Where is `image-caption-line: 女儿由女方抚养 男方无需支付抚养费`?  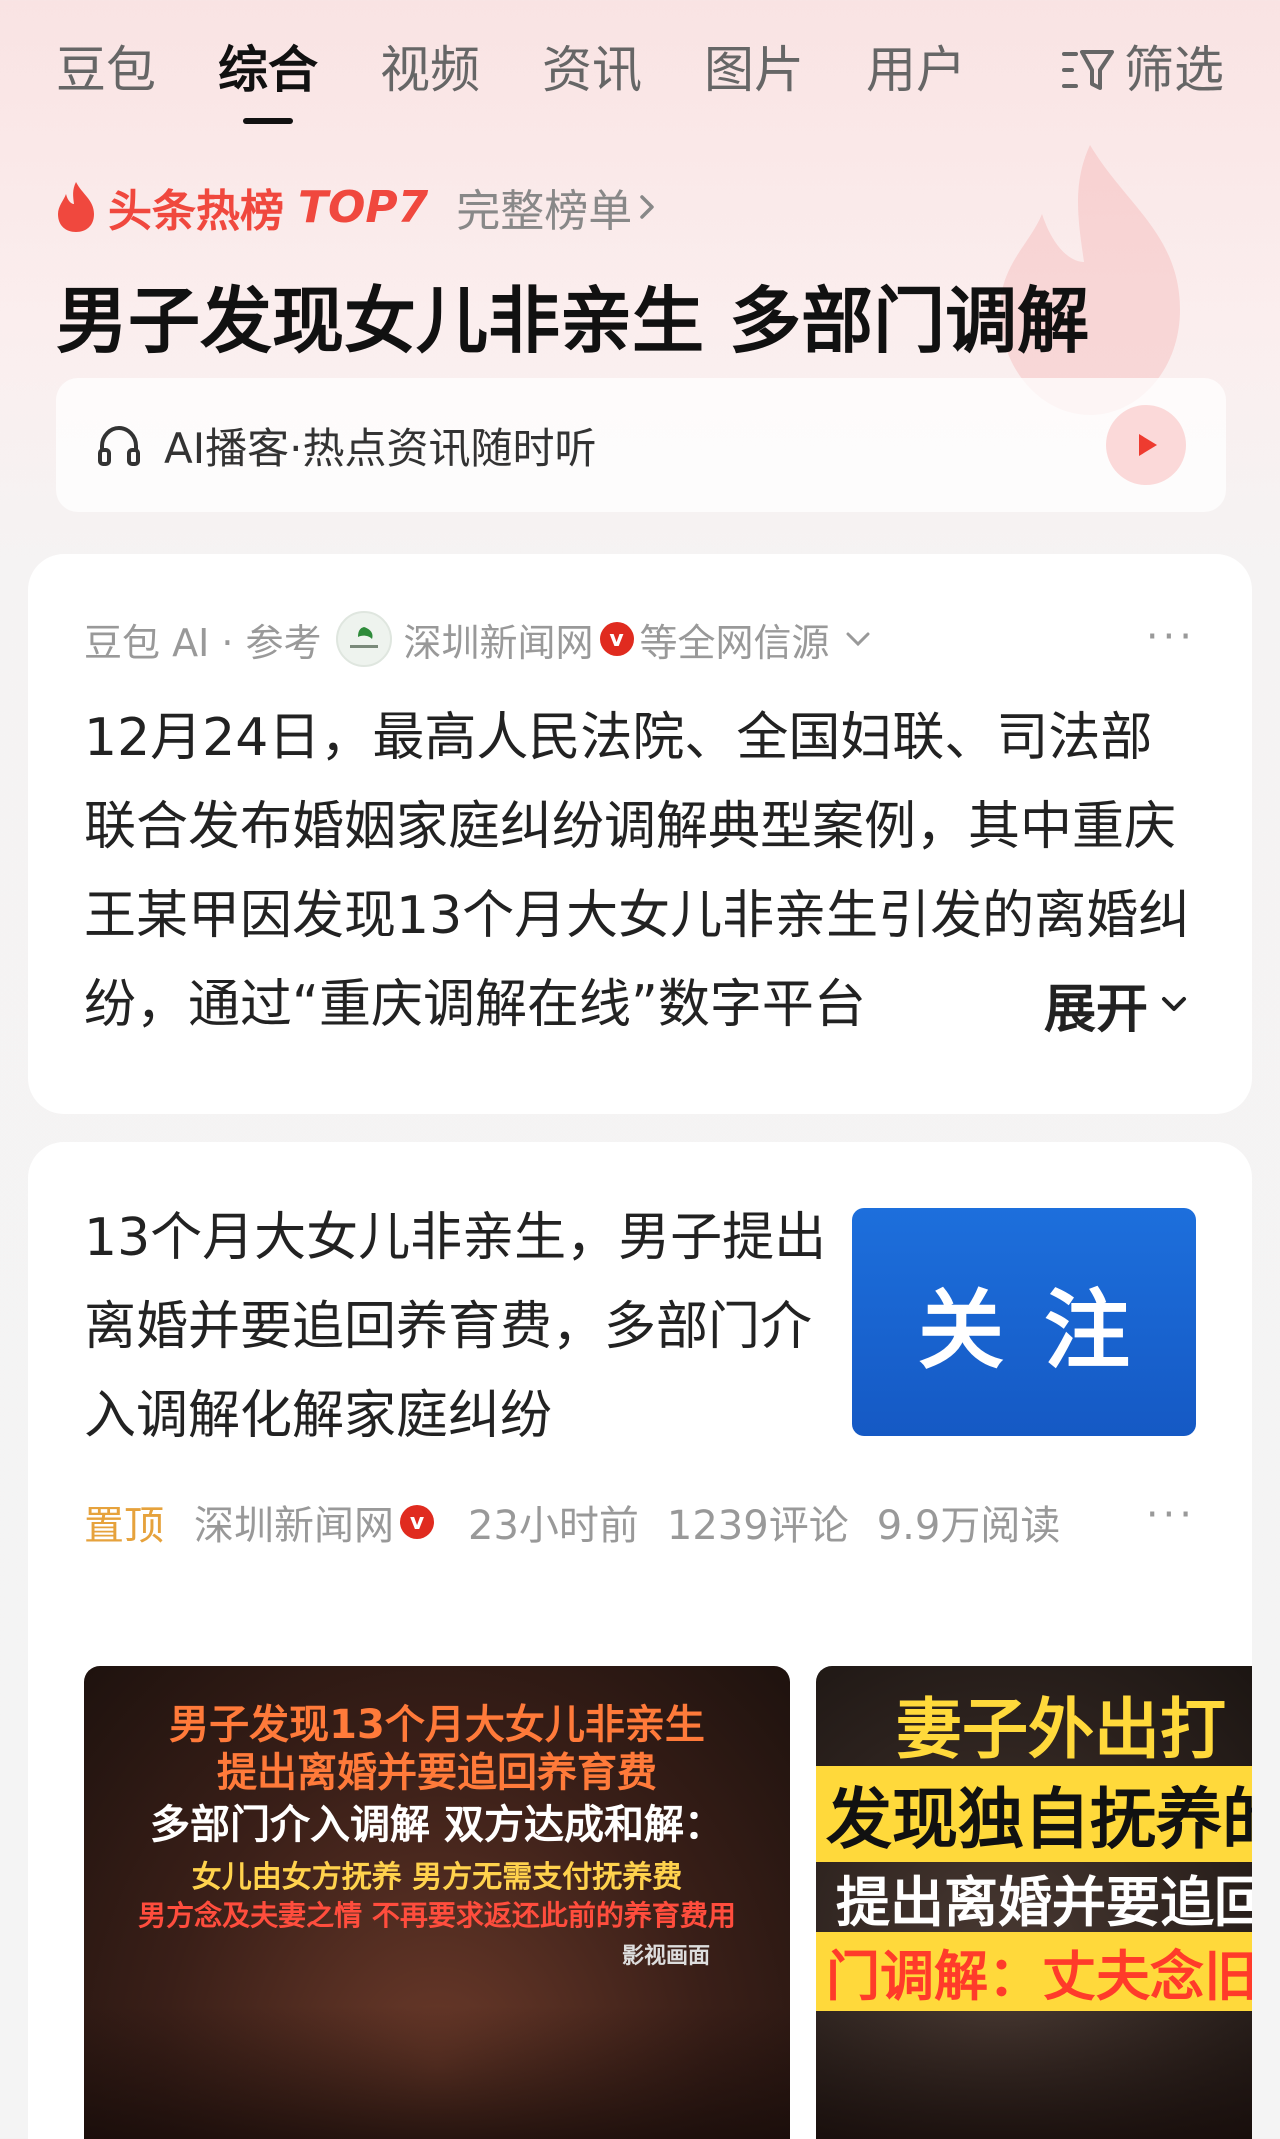
image-caption-line: 女儿由女方抚养 男方无需支付抚养费 is located at coordinates (437, 1877).